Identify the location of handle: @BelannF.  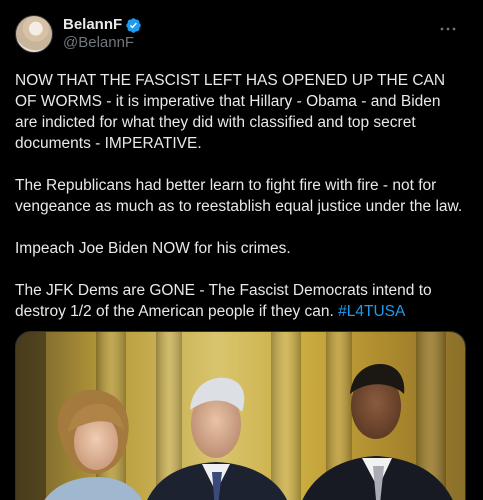
(102, 43).